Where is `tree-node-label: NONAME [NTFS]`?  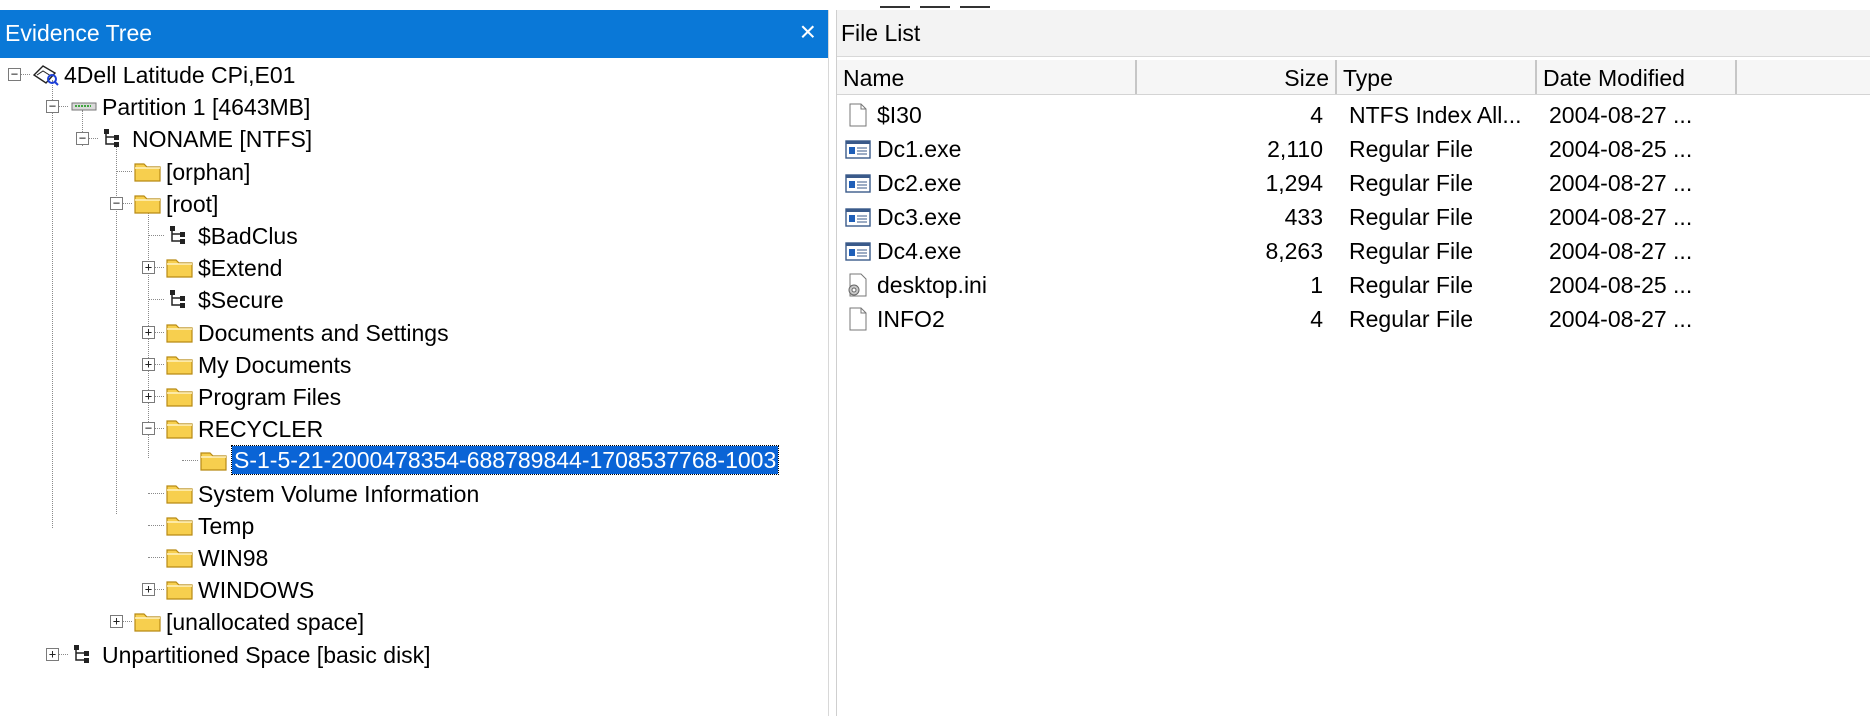
tree-node-label: NONAME [NTFS] is located at coordinates (222, 139).